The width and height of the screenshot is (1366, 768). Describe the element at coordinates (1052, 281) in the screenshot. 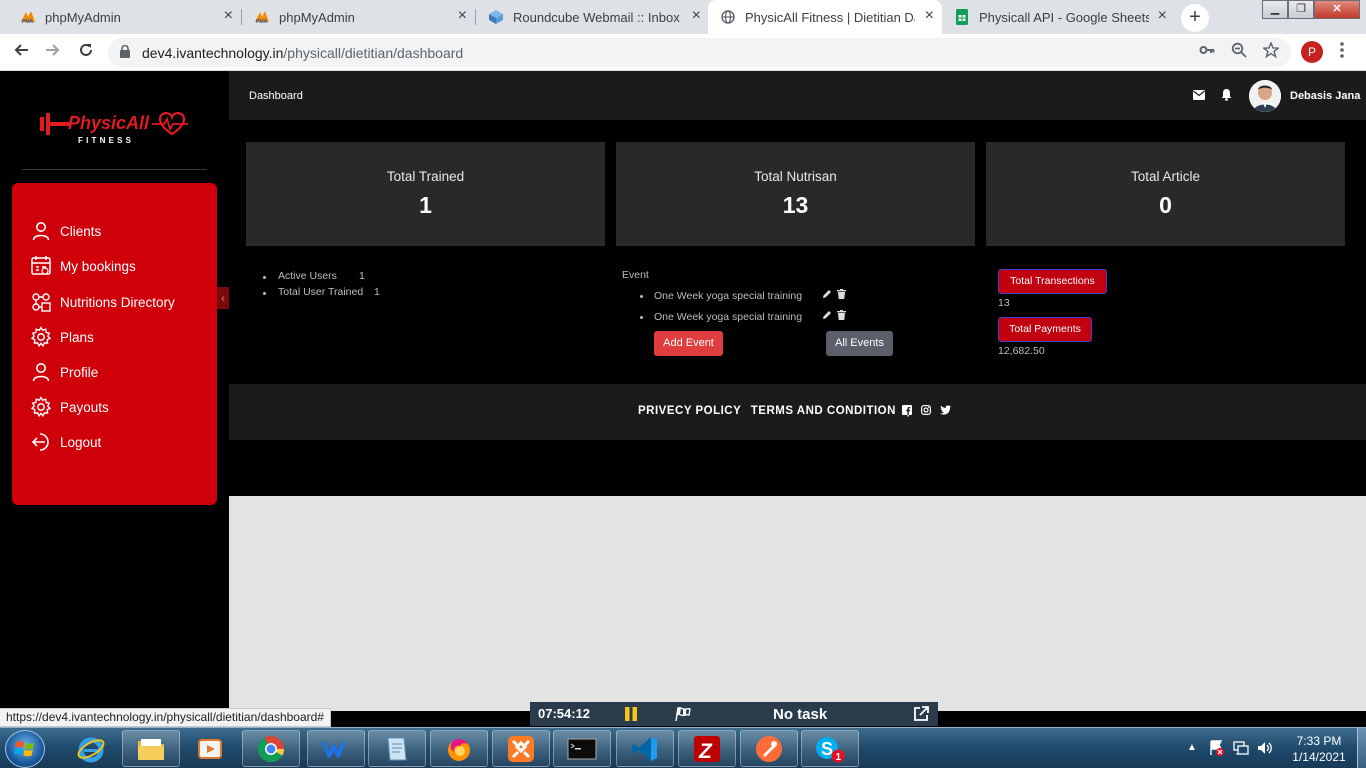

I see `total-transections-button: Total Transections` at that location.